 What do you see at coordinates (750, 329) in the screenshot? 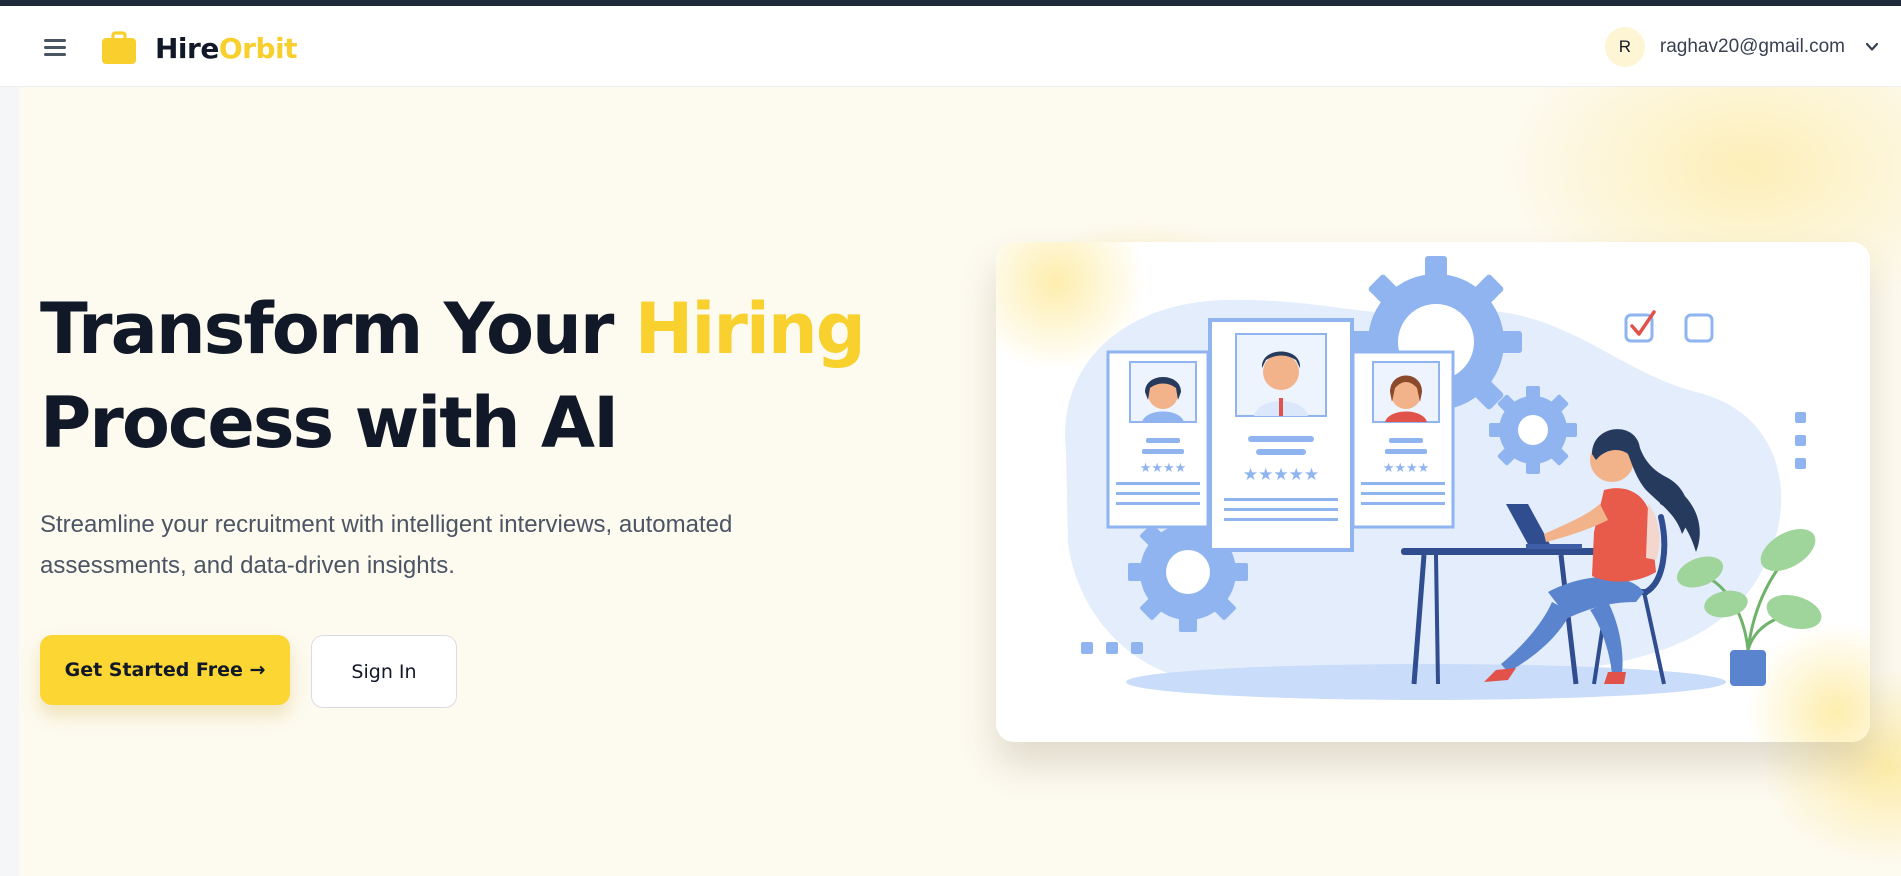
I see `headline-accent: Hiring` at bounding box center [750, 329].